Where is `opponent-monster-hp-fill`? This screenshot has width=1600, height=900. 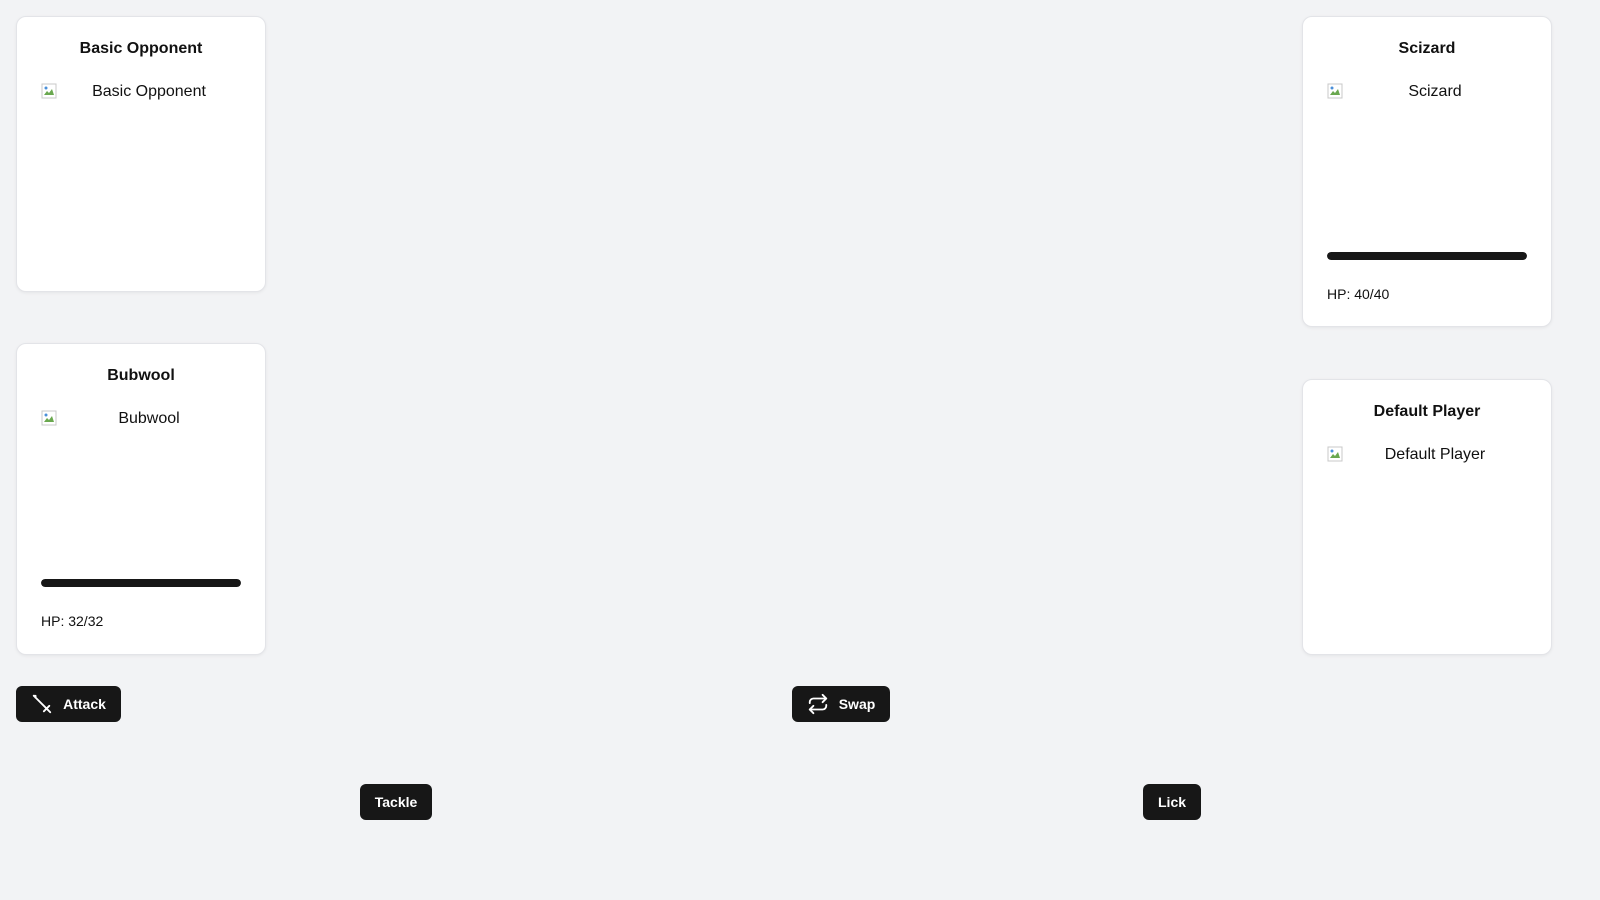 opponent-monster-hp-fill is located at coordinates (141, 583).